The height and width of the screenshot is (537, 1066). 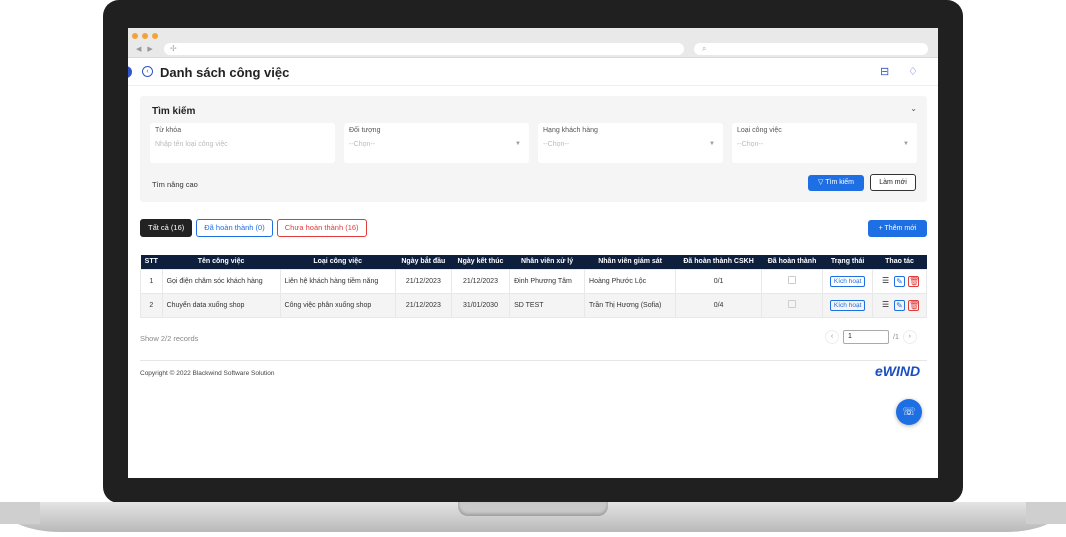 I want to click on page-title: Danh sách công việc, so click(x=225, y=72).